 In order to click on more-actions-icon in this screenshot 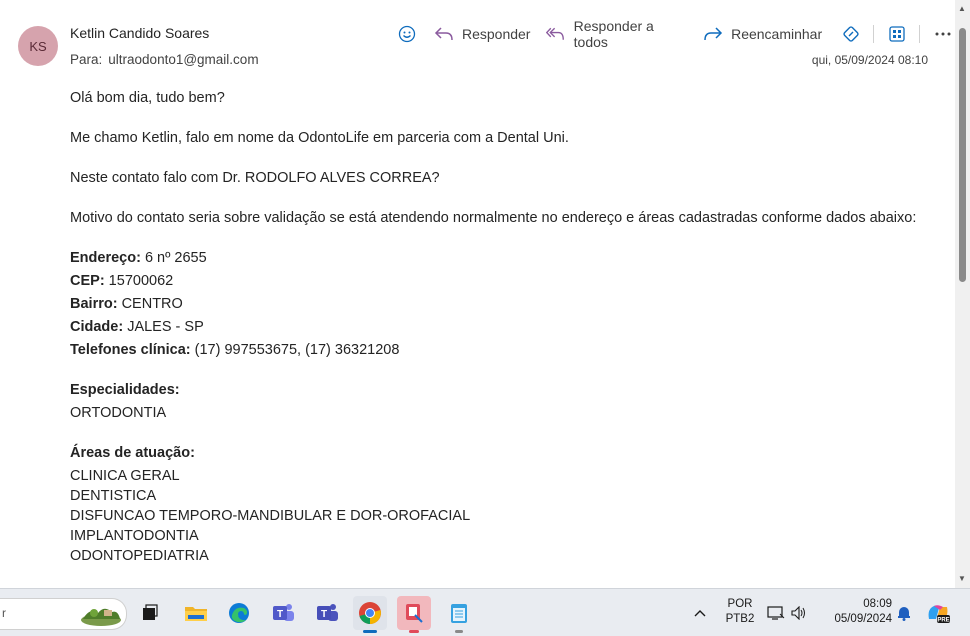, I will do `click(942, 34)`.